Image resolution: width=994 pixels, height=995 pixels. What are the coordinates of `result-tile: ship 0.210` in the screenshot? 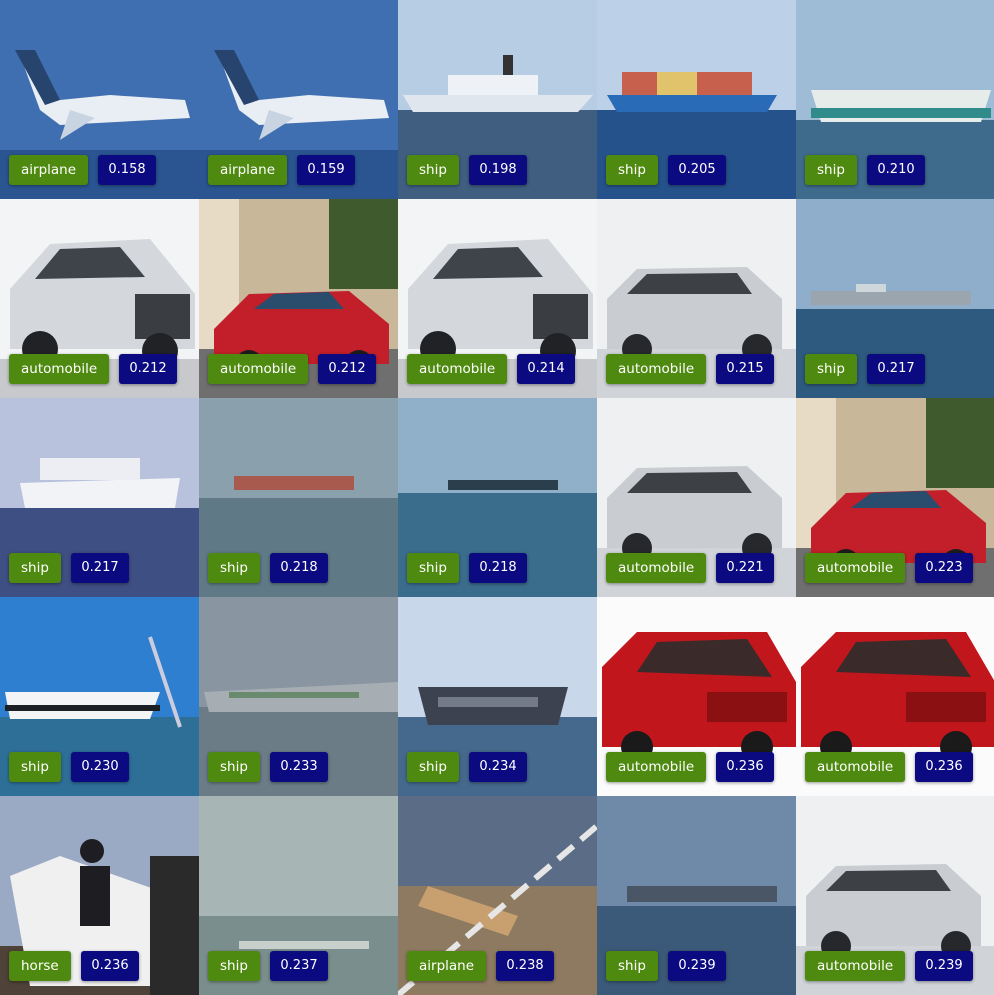 It's located at (895, 99).